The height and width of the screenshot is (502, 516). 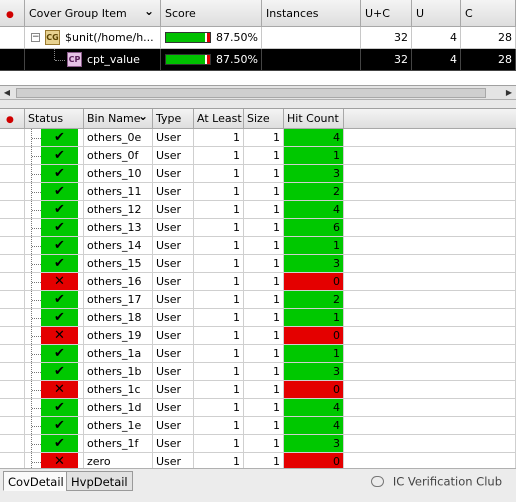 What do you see at coordinates (237, 59) in the screenshot?
I see `score-value: 87.50%` at bounding box center [237, 59].